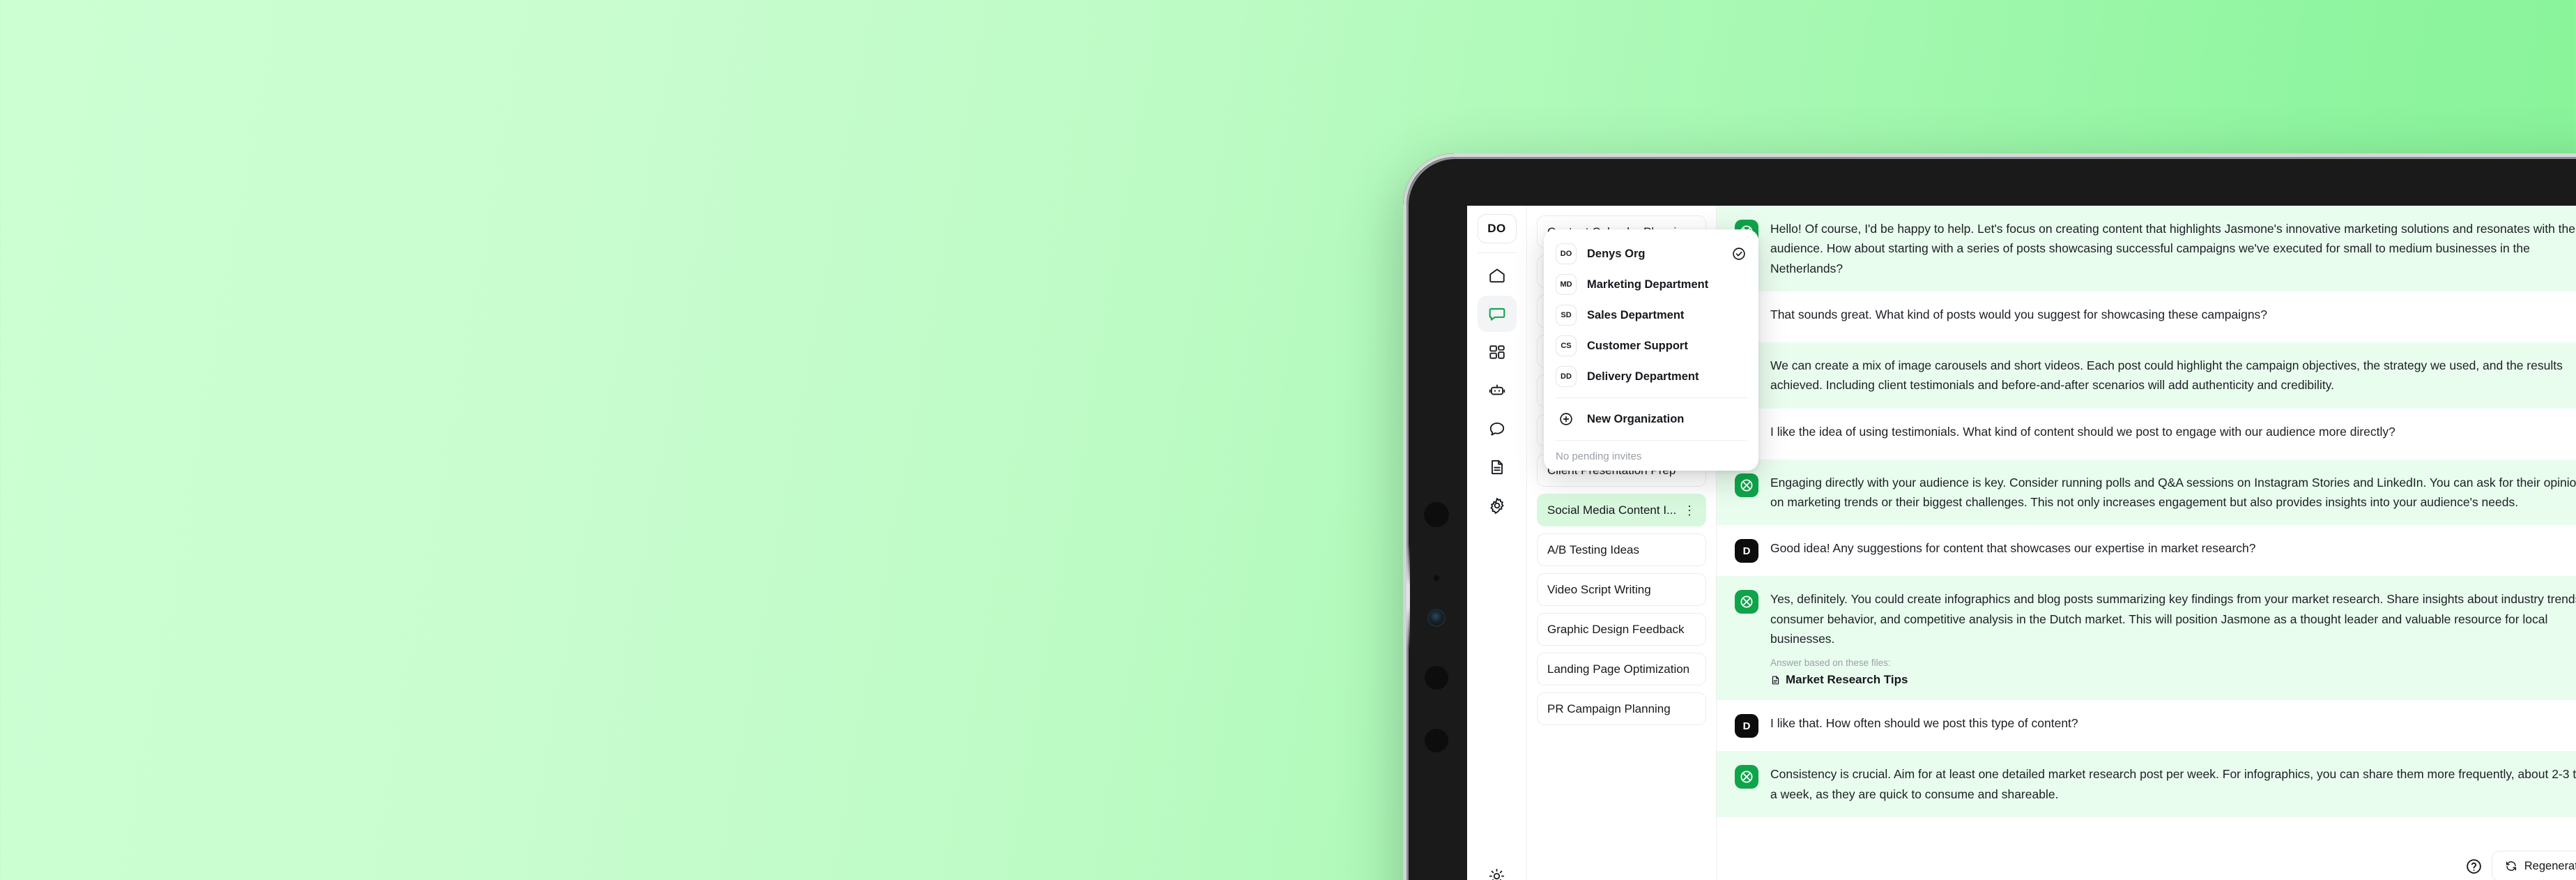  I want to click on message-bubble-icon, so click(1497, 429).